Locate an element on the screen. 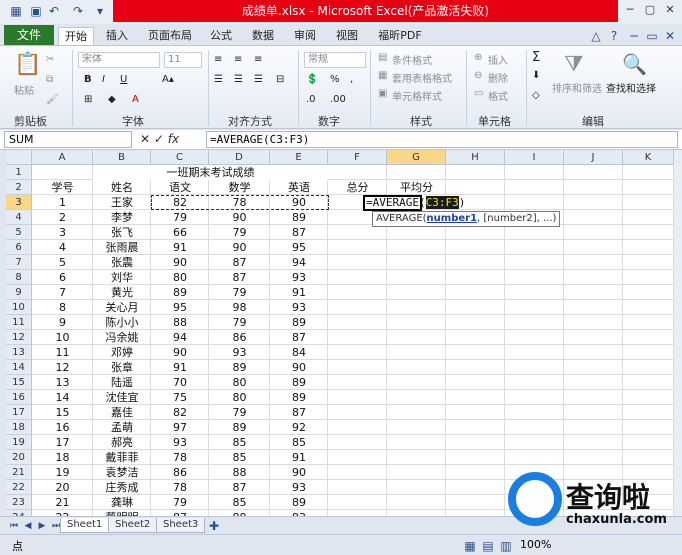  data-cell: 82 is located at coordinates (180, 412).